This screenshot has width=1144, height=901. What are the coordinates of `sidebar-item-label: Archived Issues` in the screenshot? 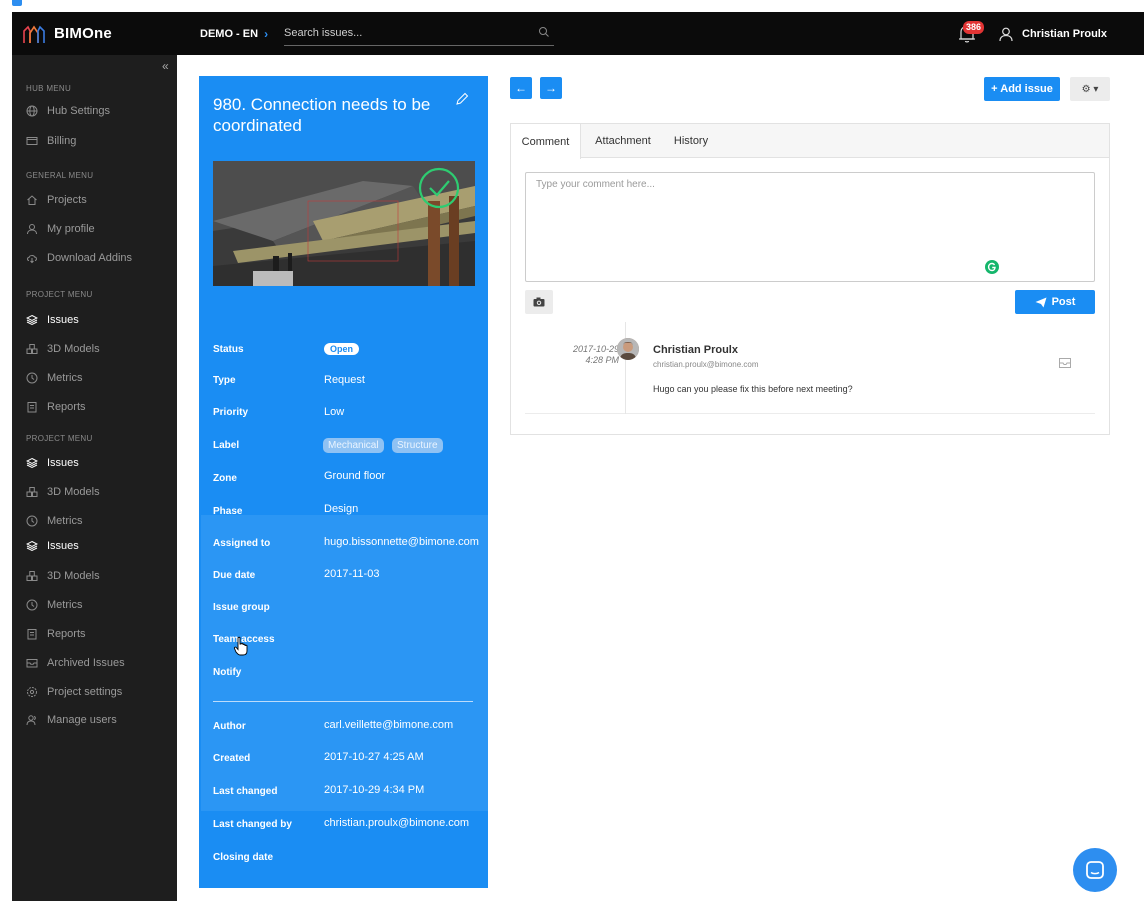 It's located at (86, 663).